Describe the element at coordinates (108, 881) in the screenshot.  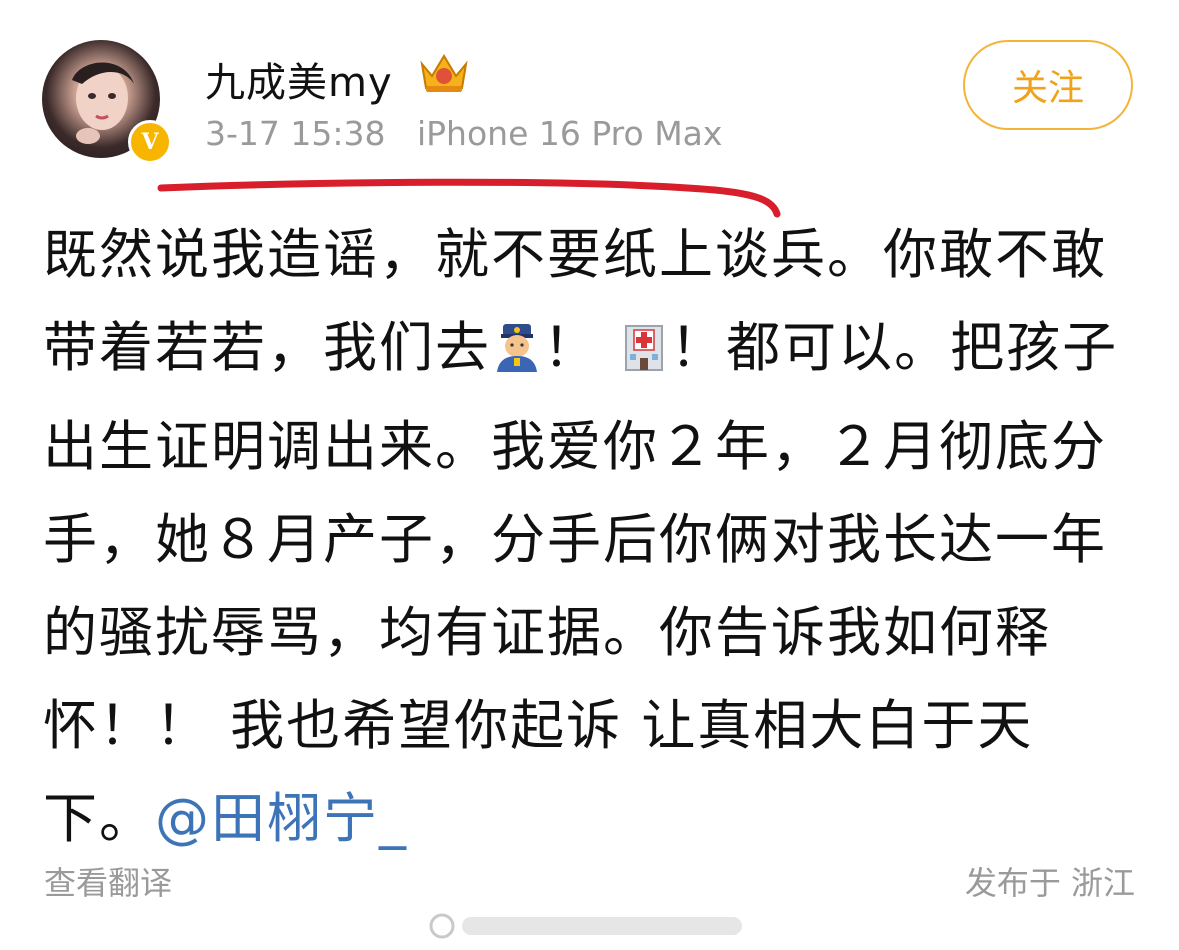
I see `translate-link: 查看翻译` at that location.